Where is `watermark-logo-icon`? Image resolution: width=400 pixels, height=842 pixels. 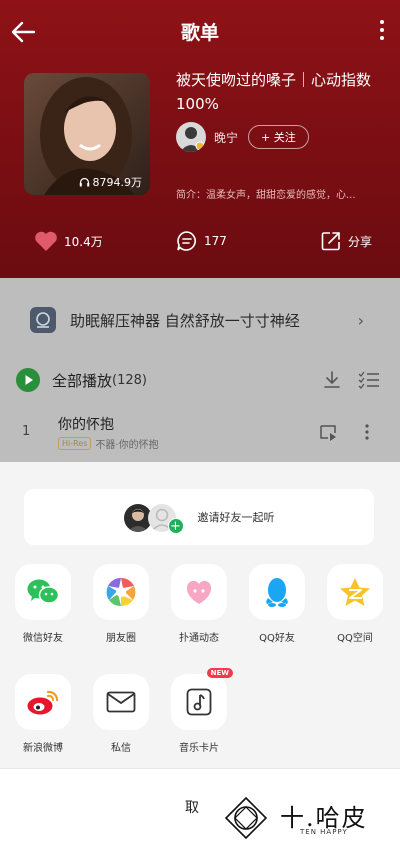 watermark-logo-icon is located at coordinates (246, 818).